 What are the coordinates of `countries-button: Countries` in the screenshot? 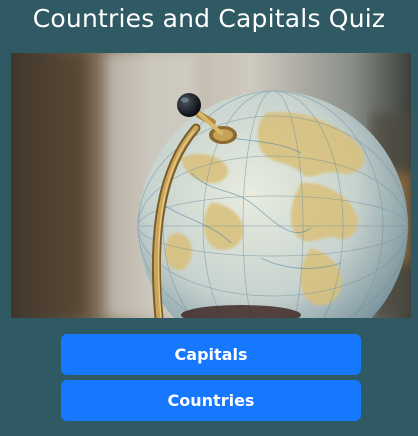 It's located at (211, 400).